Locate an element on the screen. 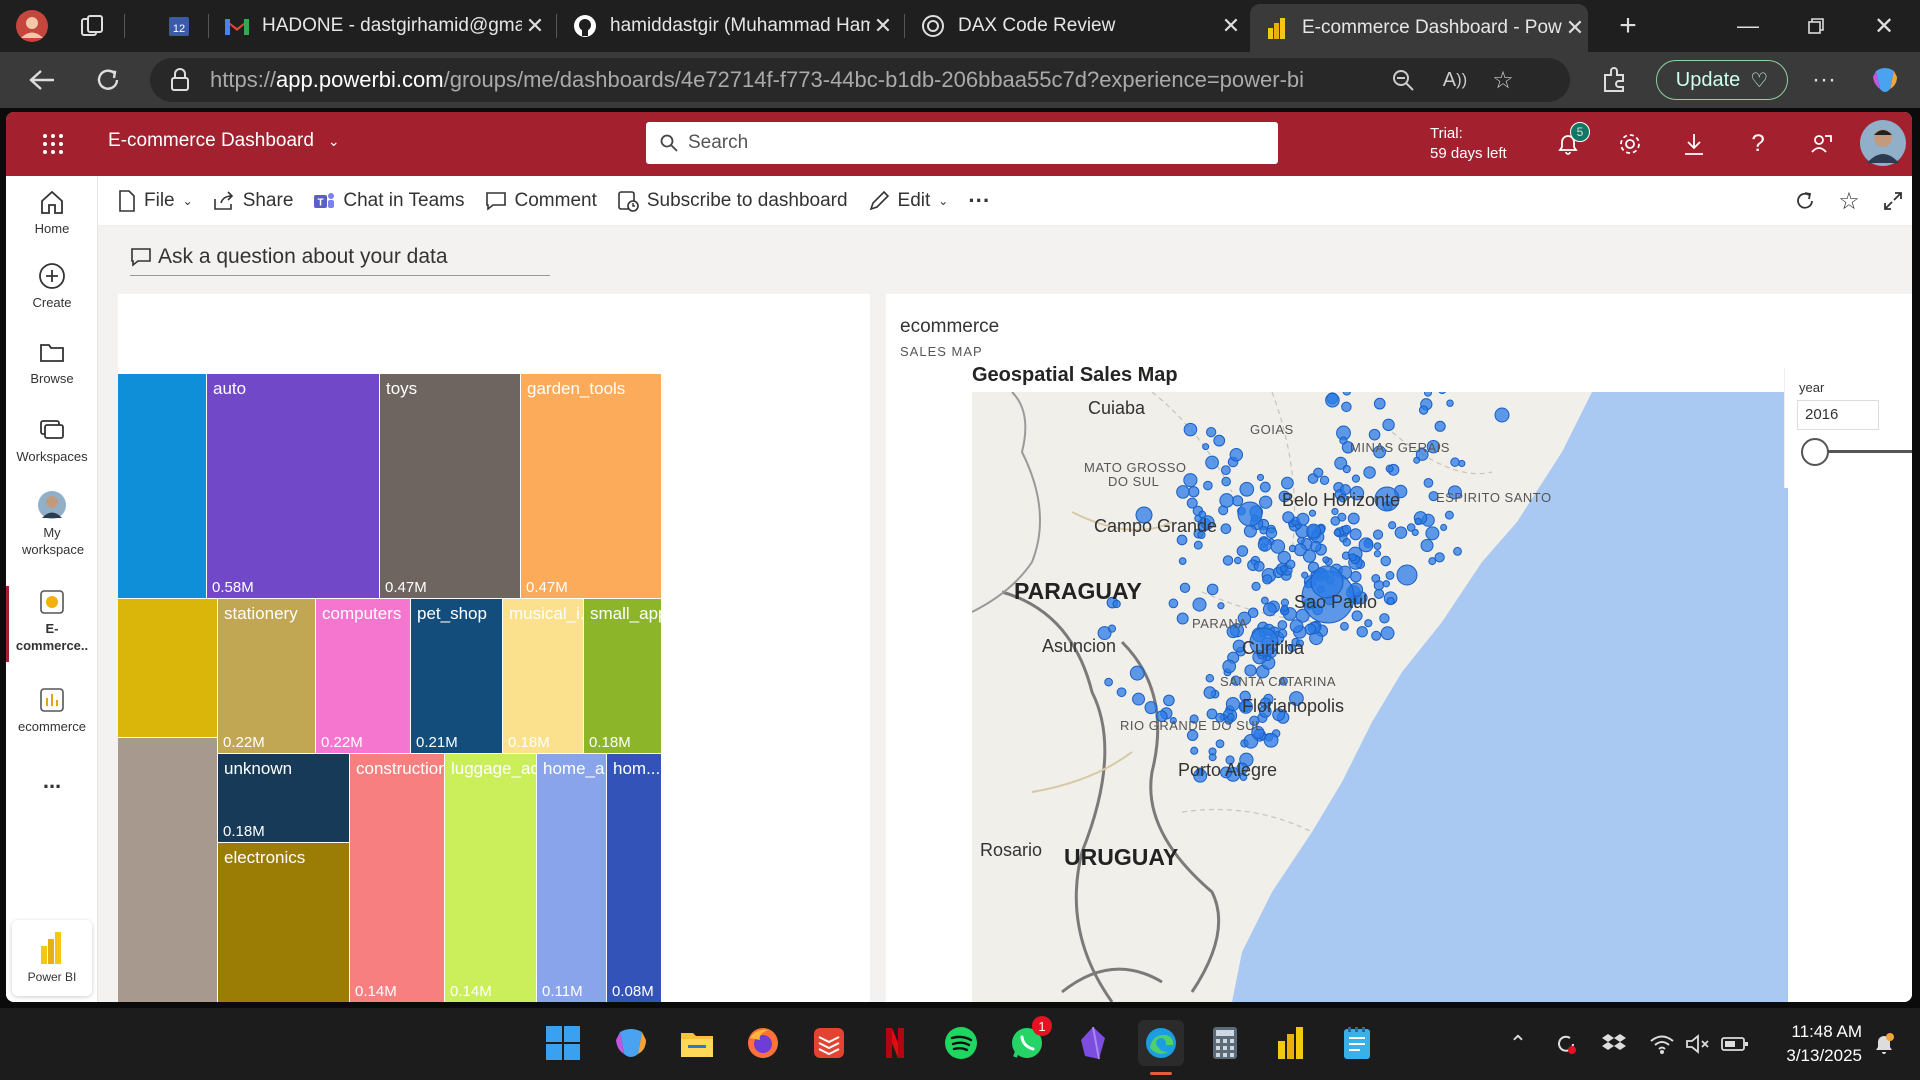  treemap-tile-computers: computers 0.22M is located at coordinates (363, 676).